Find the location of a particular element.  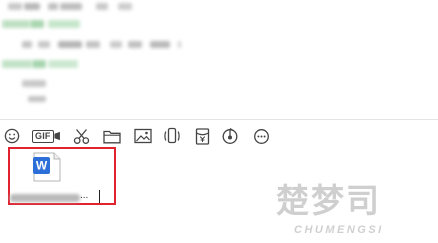

voice-icon is located at coordinates (230, 136).